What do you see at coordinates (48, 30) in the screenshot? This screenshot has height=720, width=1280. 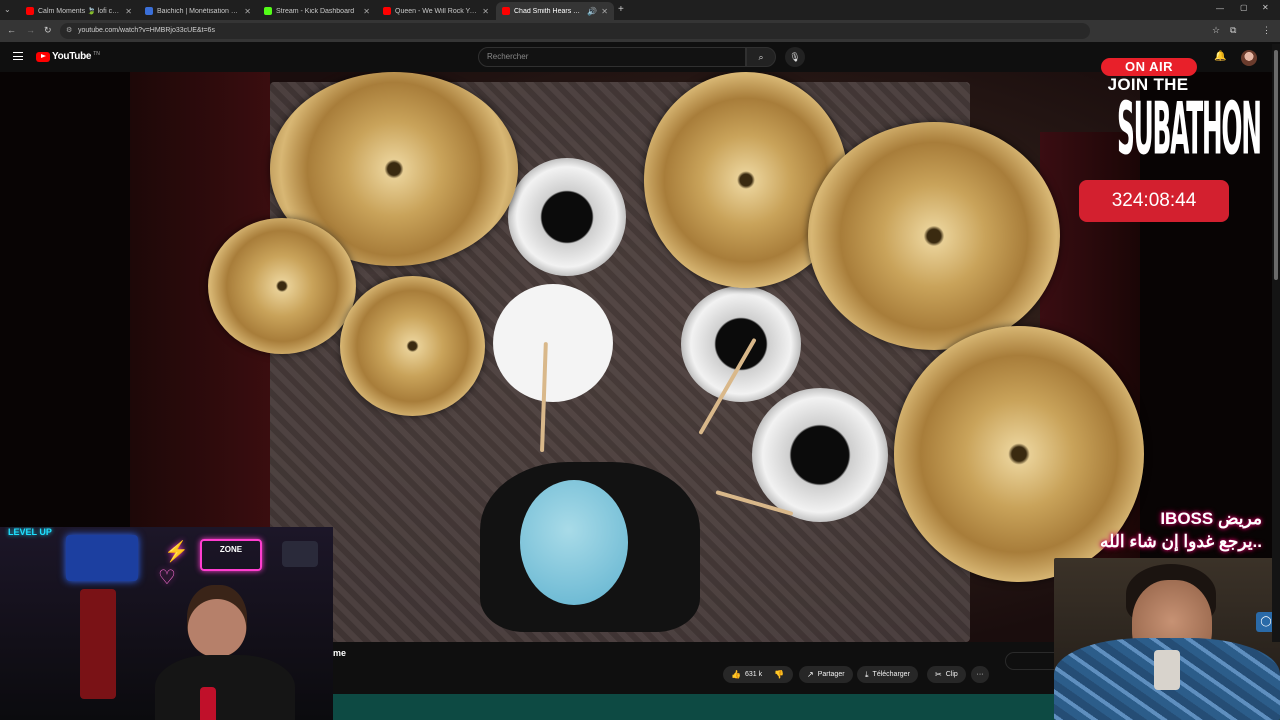 I see `reload-icon: ↻` at bounding box center [48, 30].